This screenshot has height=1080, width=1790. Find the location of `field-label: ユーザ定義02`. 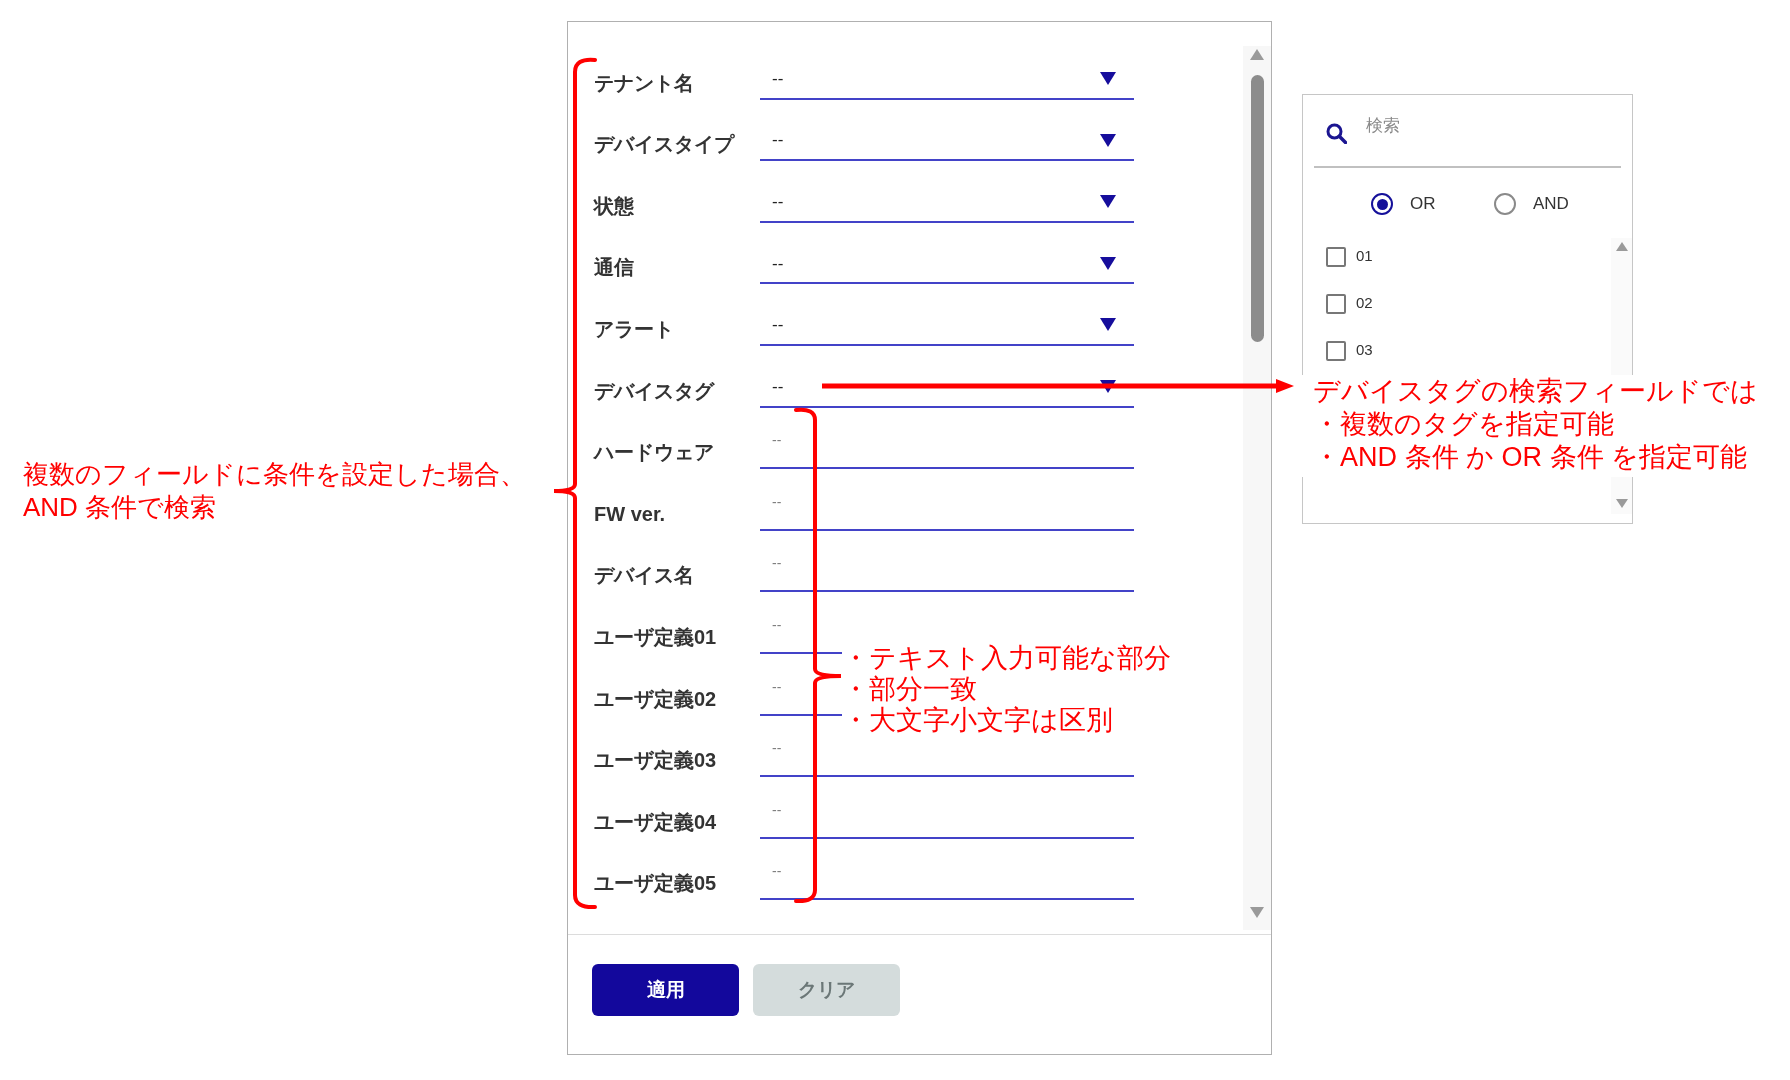

field-label: ユーザ定義02 is located at coordinates (656, 699).